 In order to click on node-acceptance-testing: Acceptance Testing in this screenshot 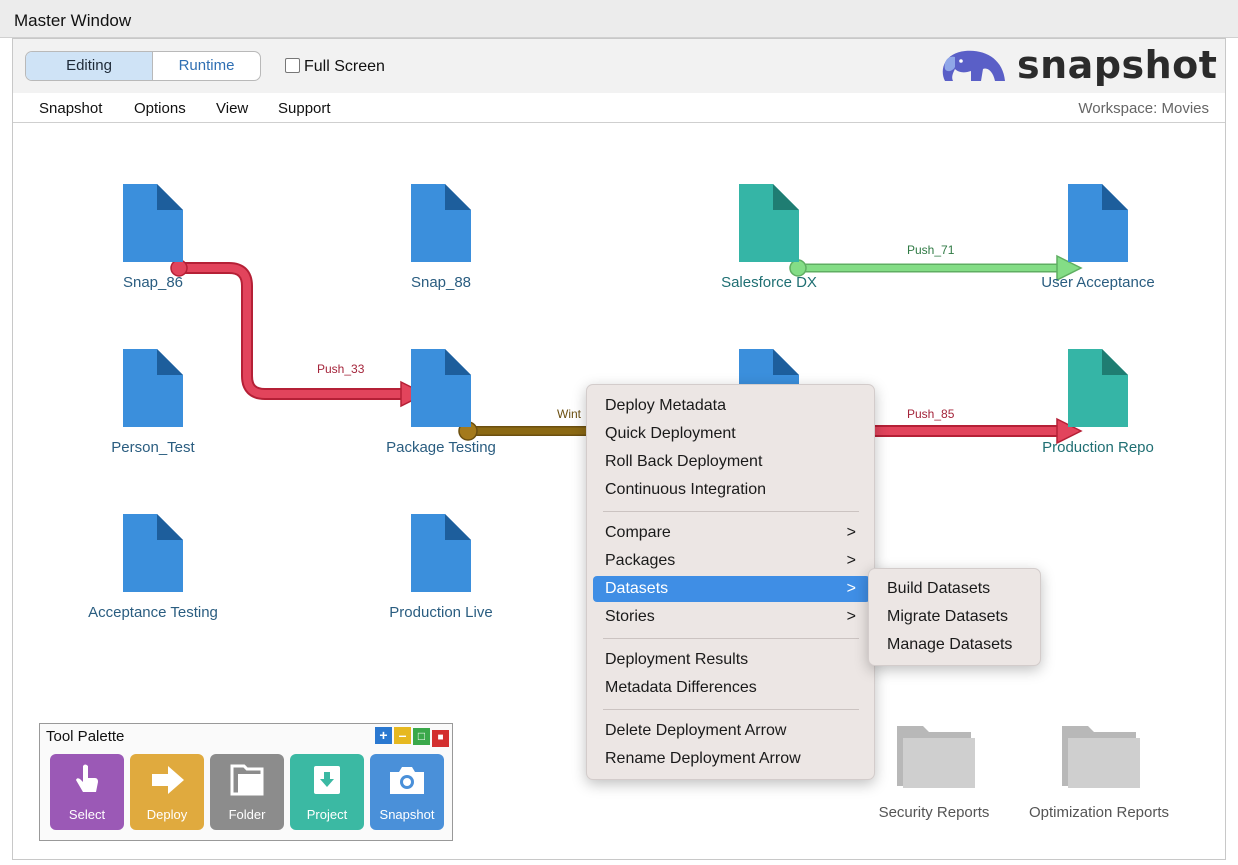, I will do `click(153, 567)`.